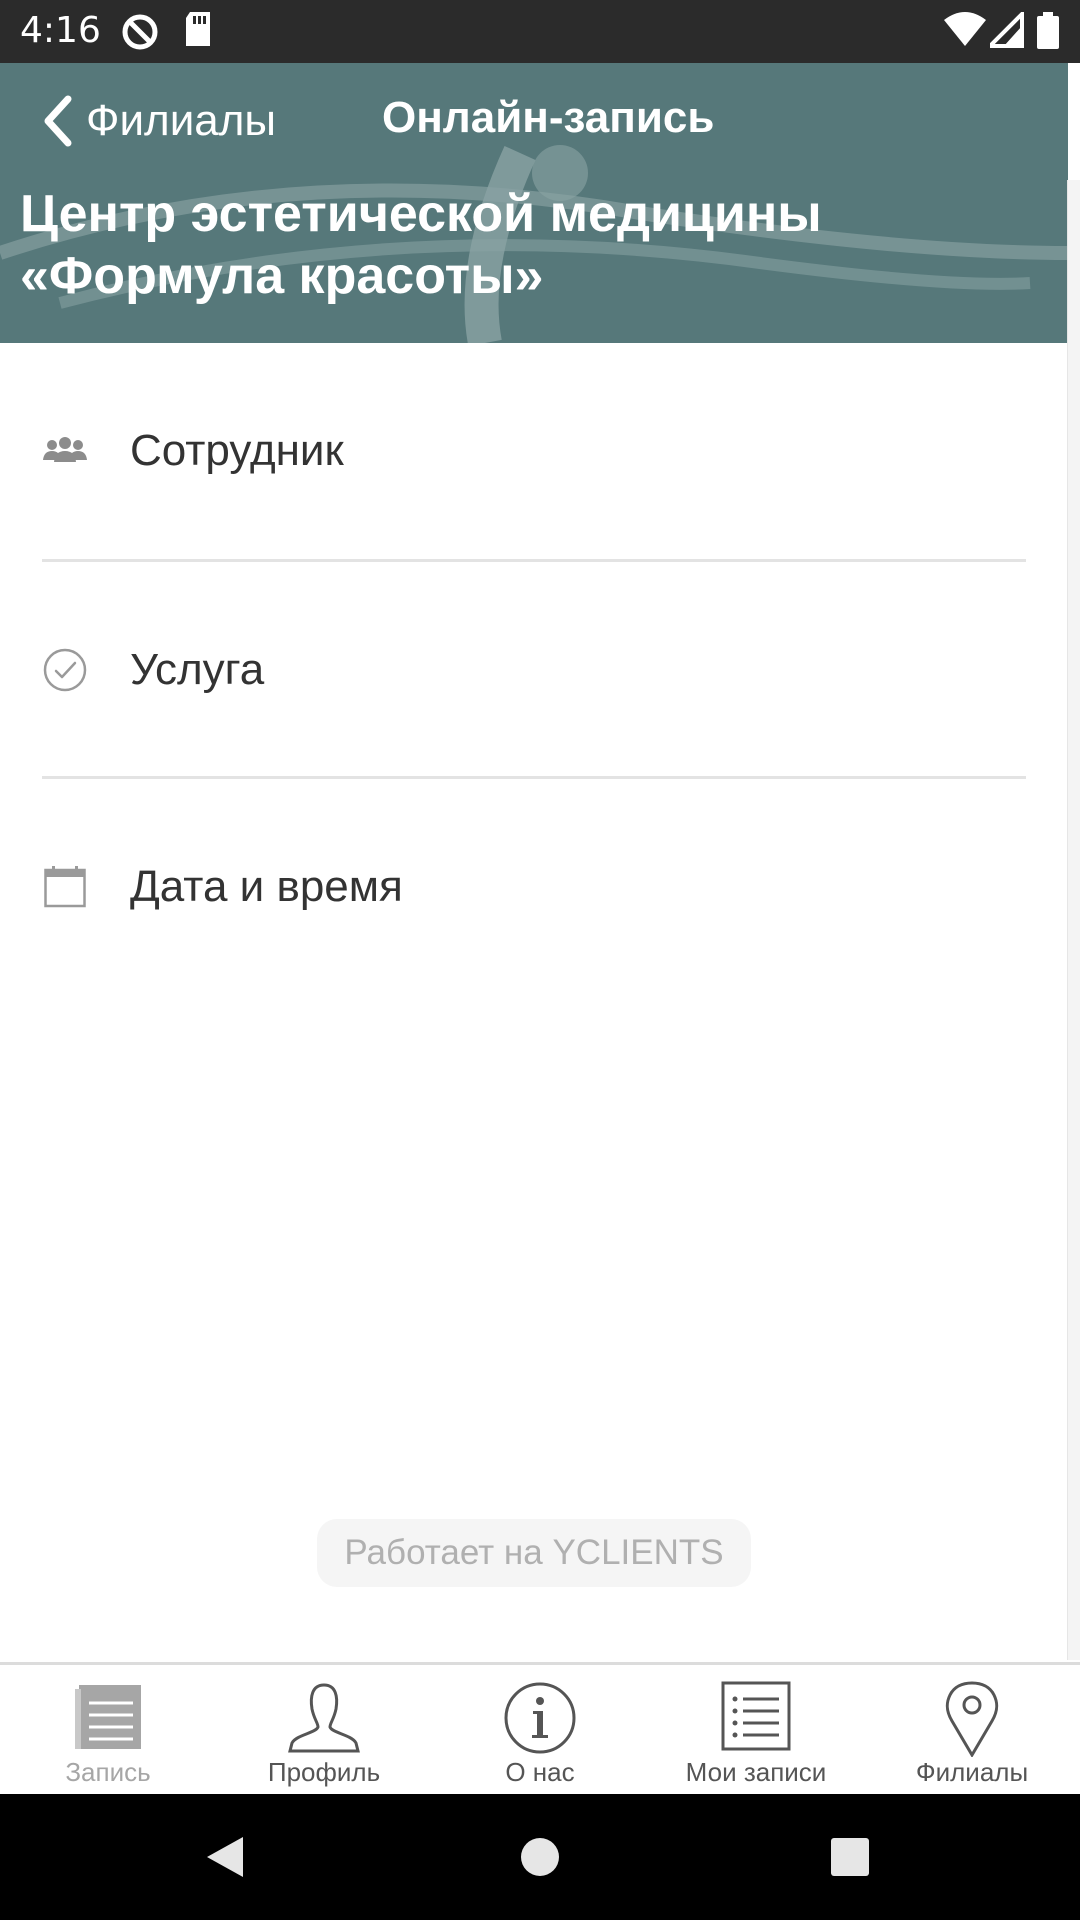 This screenshot has width=1080, height=1920. Describe the element at coordinates (65, 670) in the screenshot. I see `check-circle-icon` at that location.